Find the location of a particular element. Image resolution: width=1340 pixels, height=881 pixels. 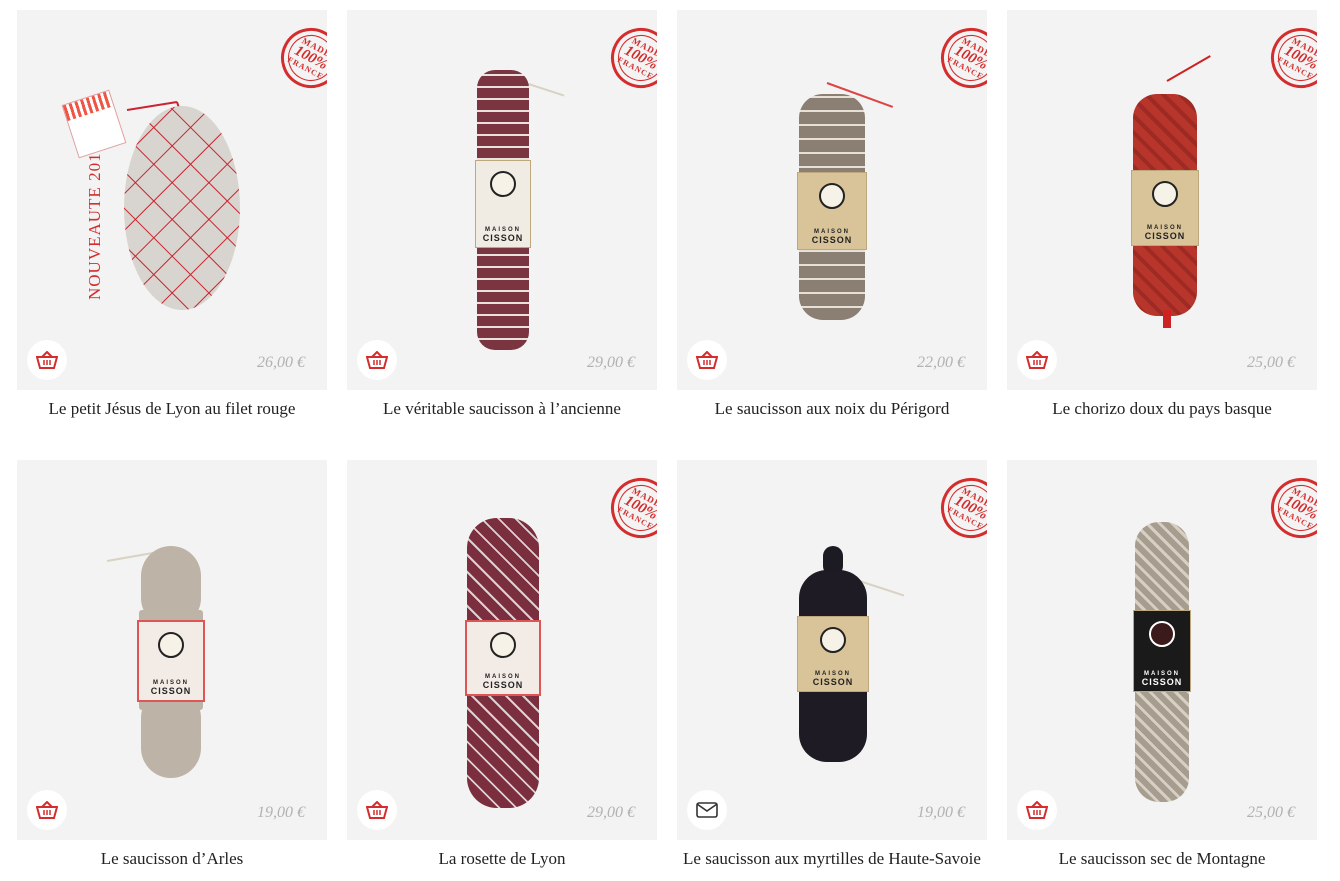

product-price: 22,00 € is located at coordinates (941, 362).